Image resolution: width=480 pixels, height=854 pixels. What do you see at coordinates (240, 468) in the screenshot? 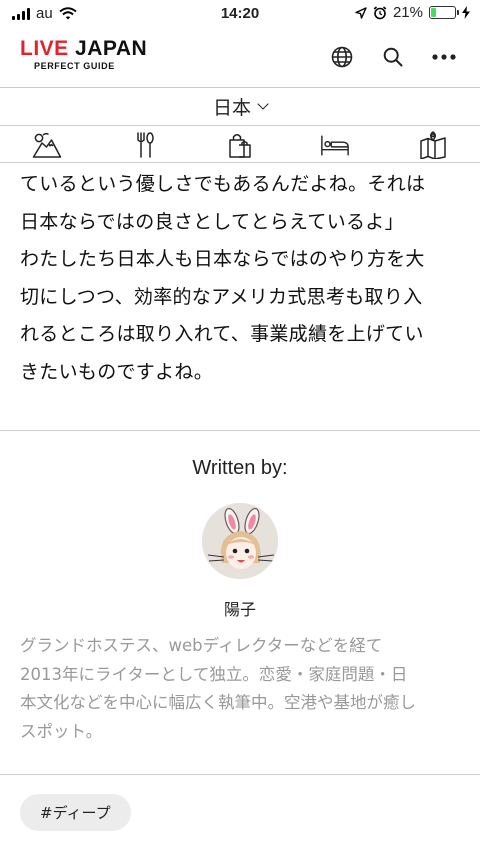
I see `written-by-heading: Written by:` at bounding box center [240, 468].